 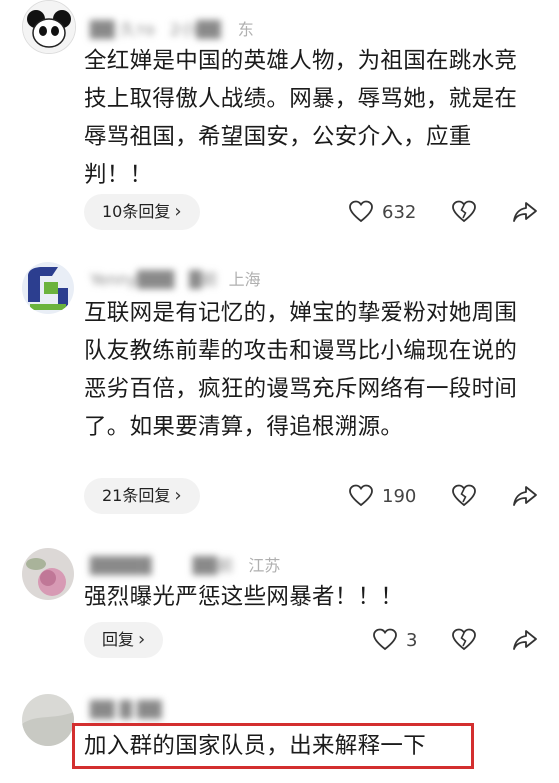 I want to click on like-button: 190, so click(x=382, y=496).